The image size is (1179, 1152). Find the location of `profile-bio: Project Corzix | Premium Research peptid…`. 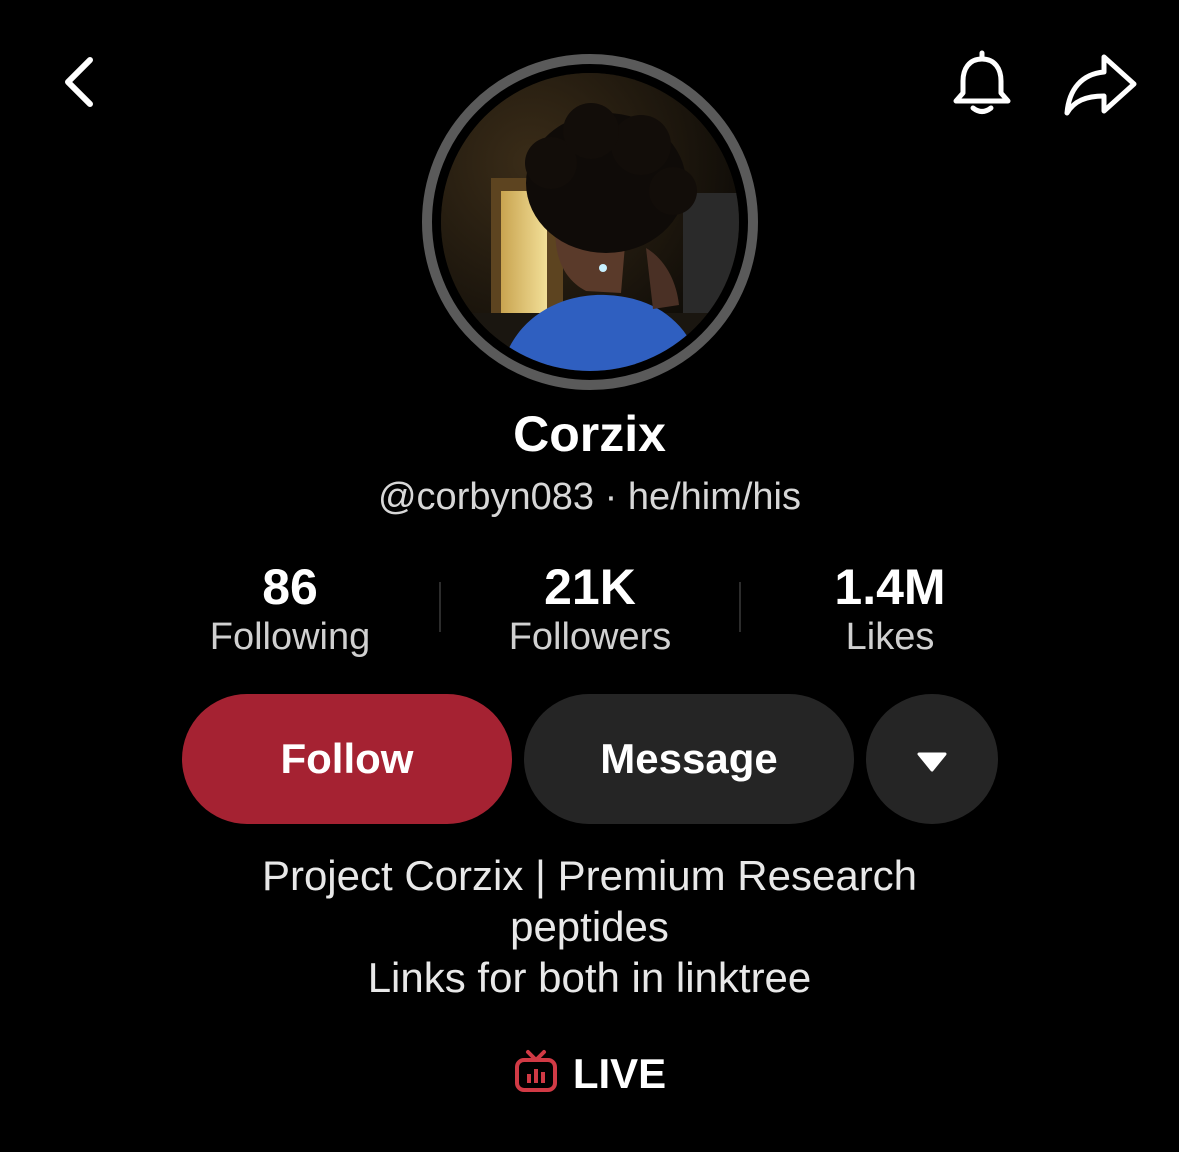

profile-bio: Project Corzix | Premium Research peptid… is located at coordinates (589, 926).